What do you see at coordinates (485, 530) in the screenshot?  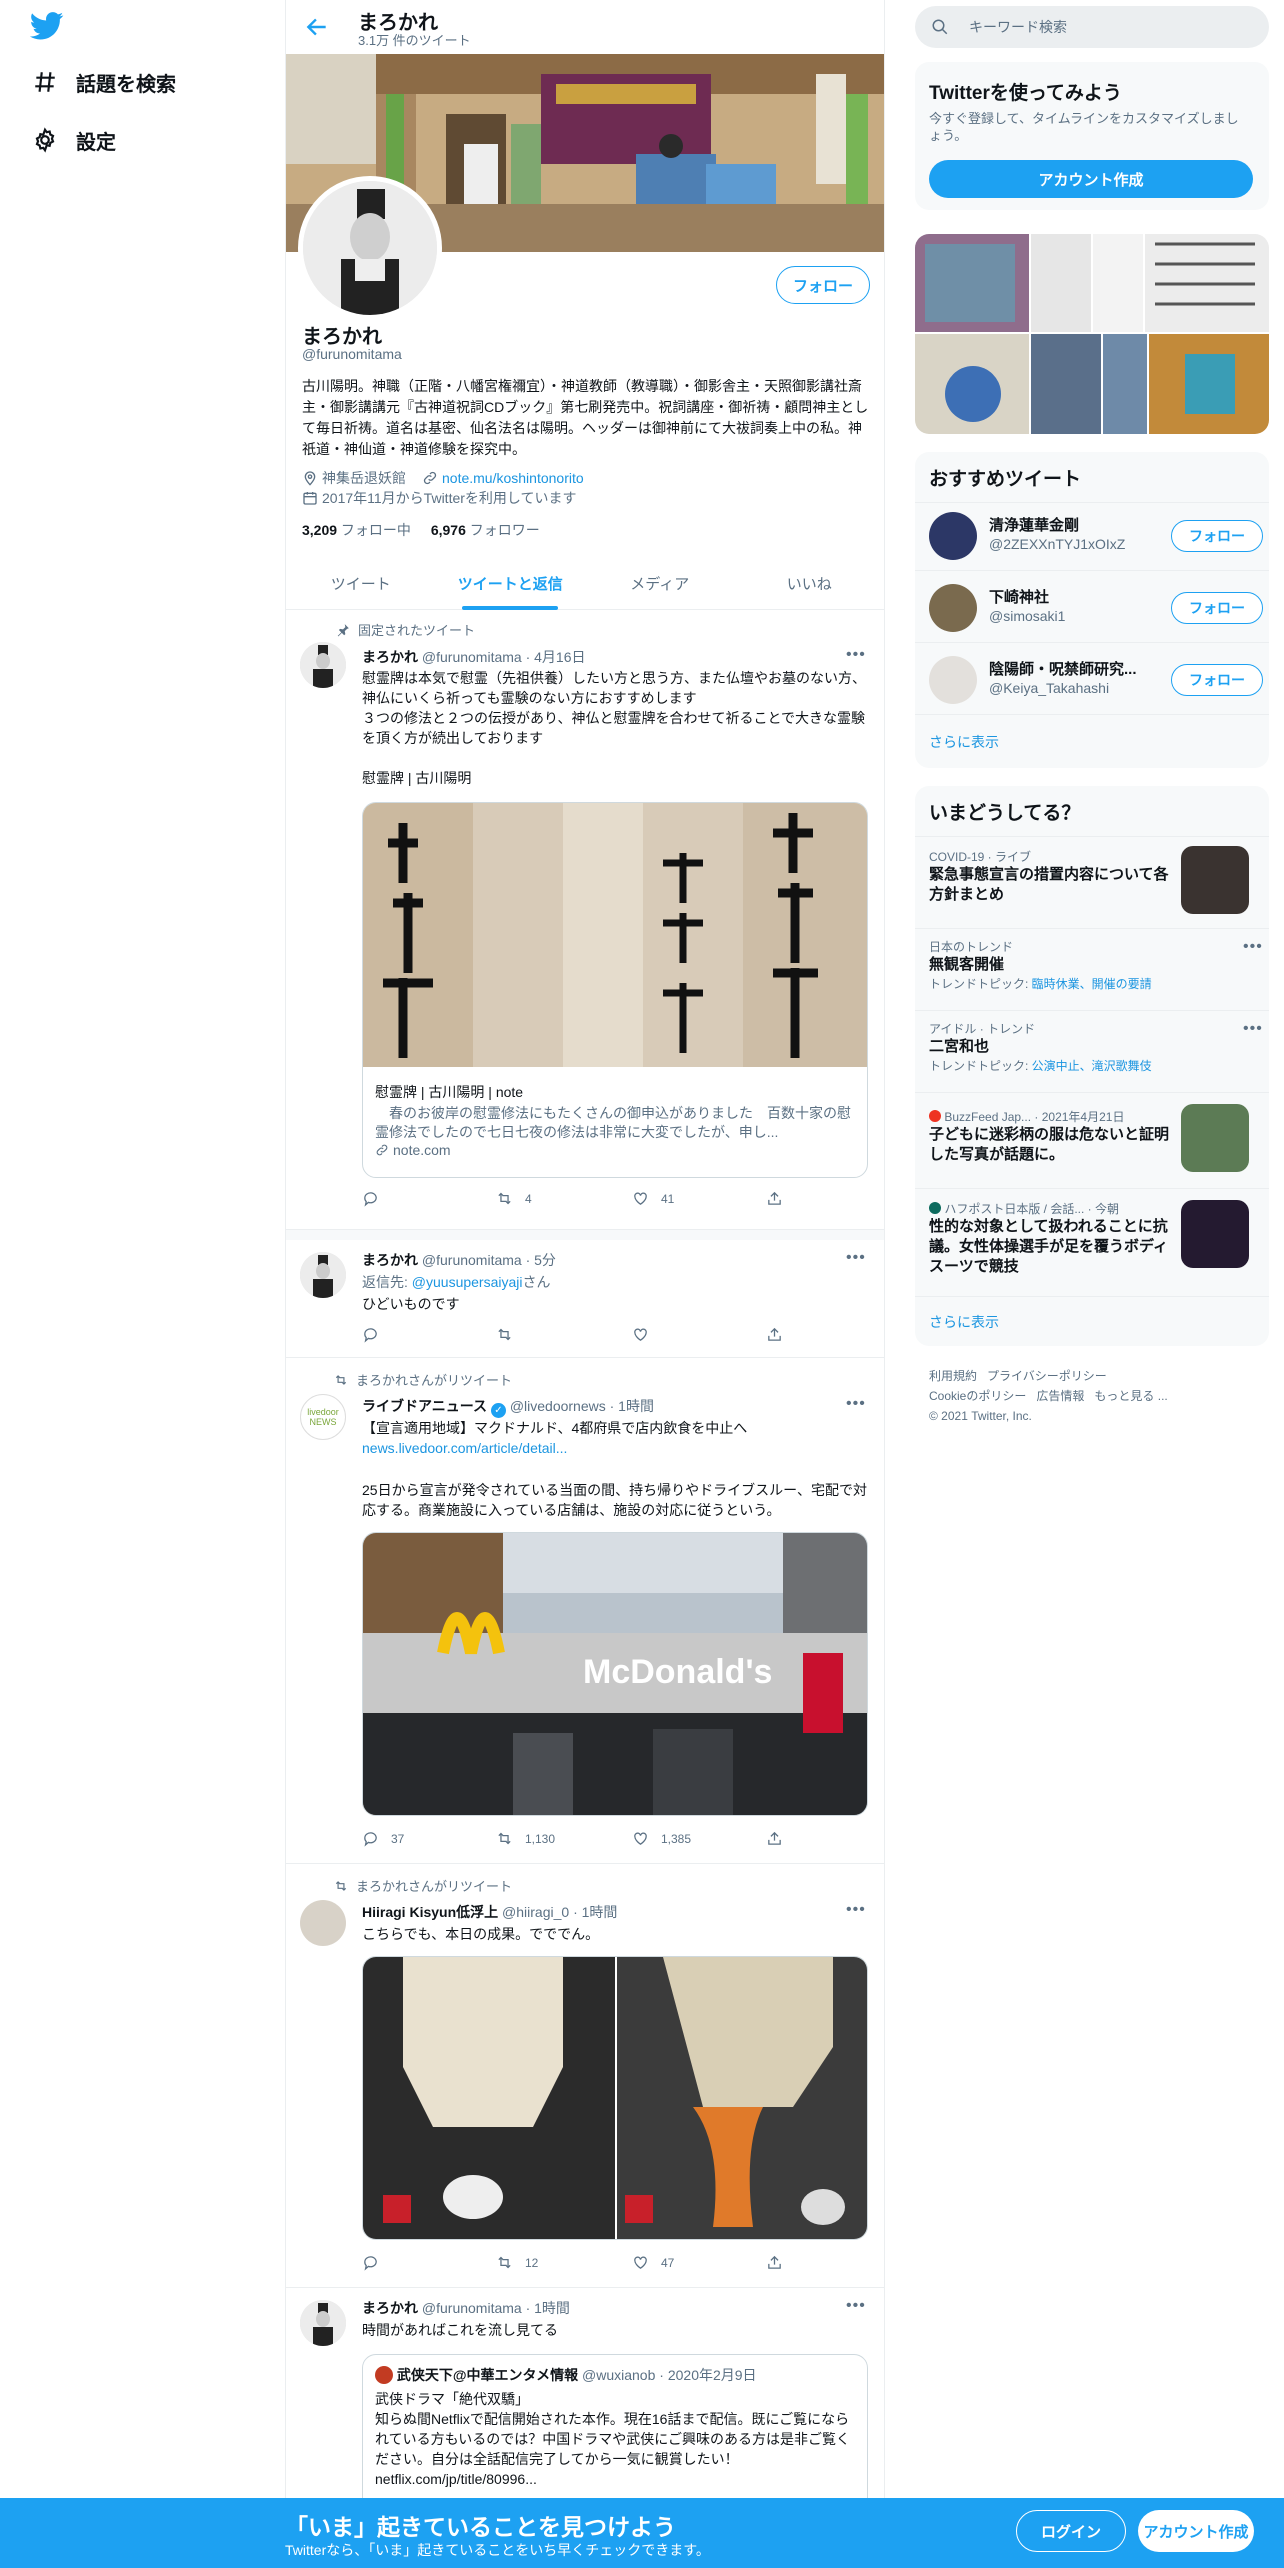 I see `followers-link: 6,976 フォロワー` at bounding box center [485, 530].